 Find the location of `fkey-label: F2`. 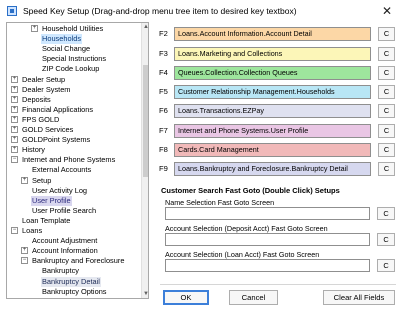

fkey-label: F2 is located at coordinates (163, 33).